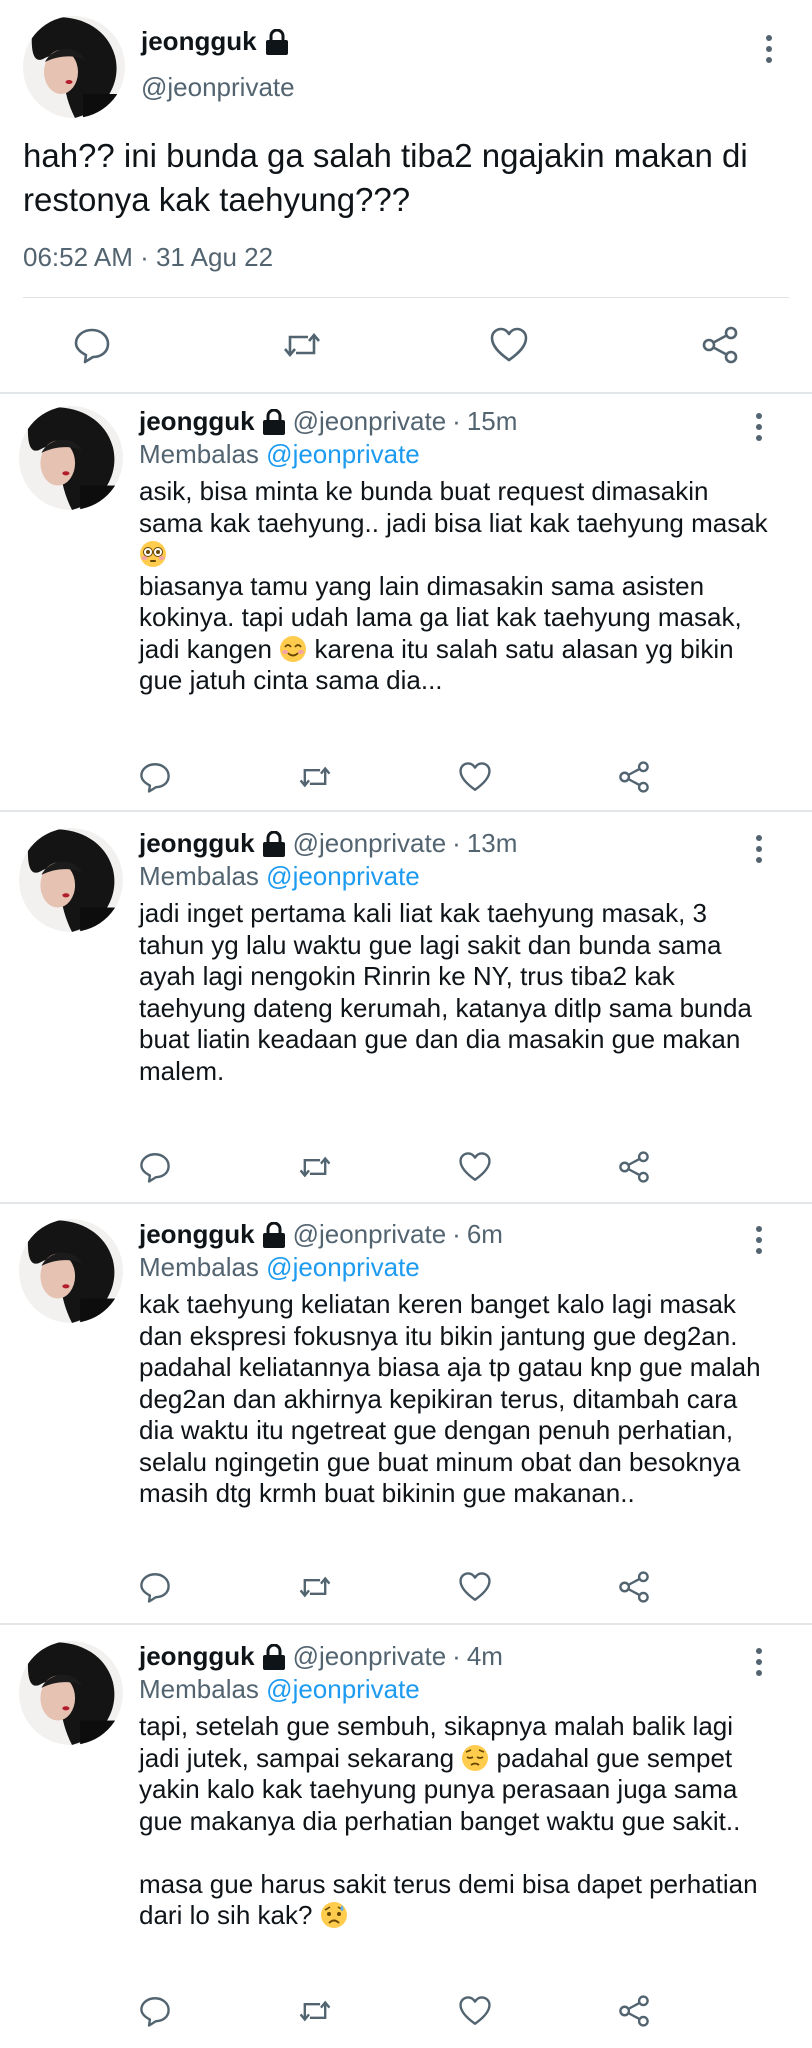 This screenshot has width=812, height=2048. I want to click on reply-time: 4m, so click(484, 1656).